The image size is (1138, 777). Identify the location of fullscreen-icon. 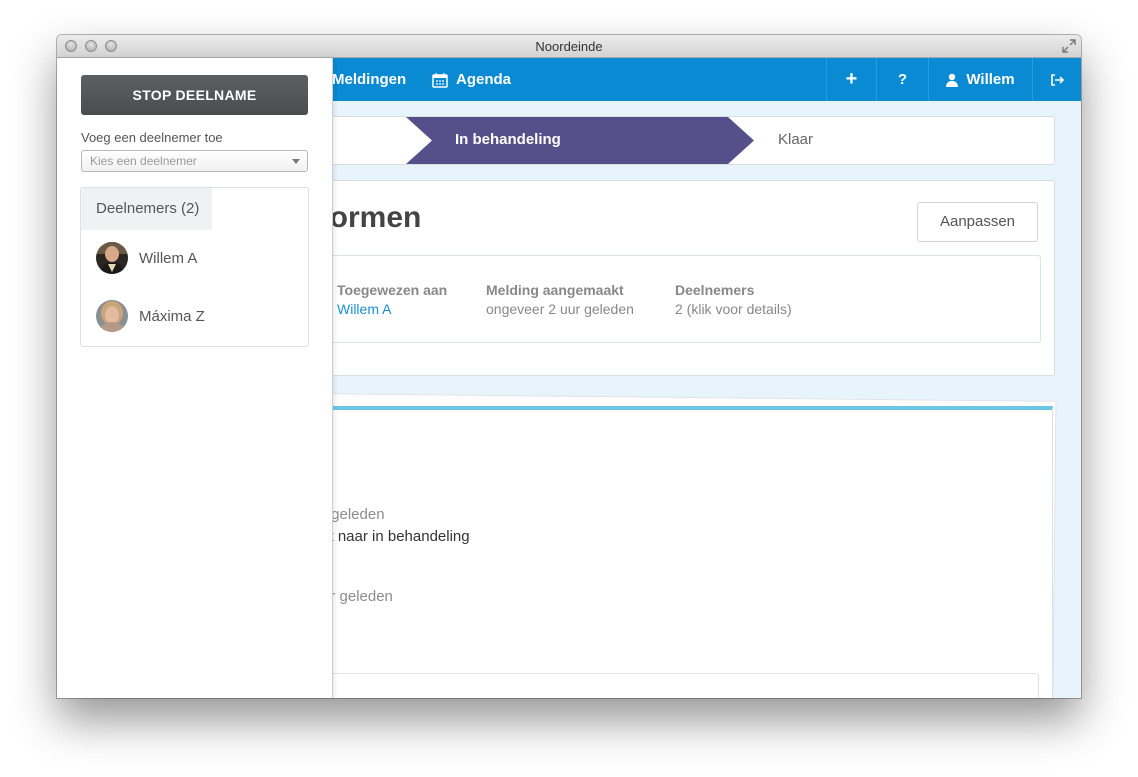
(1069, 46).